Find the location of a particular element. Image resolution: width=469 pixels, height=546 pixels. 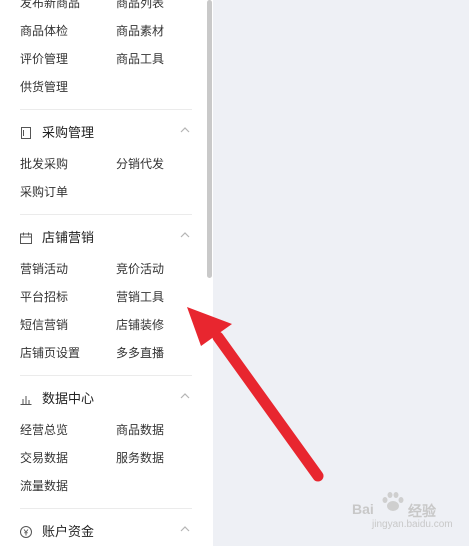

baidu-jingyan-watermark: Bai 经验 jingyan.baidu.com is located at coordinates (408, 511).